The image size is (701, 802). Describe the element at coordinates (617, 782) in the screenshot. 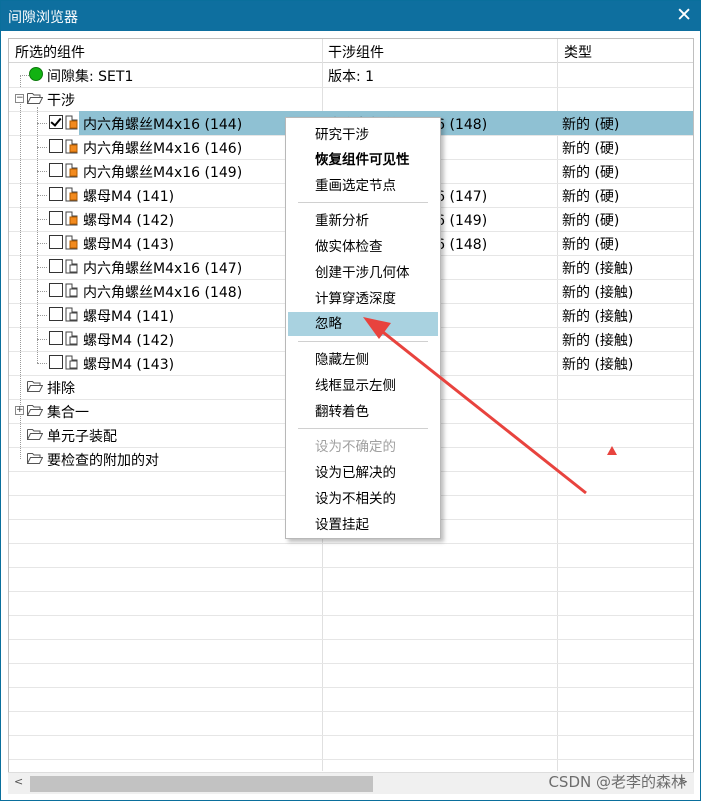

I see `watermark: CSDN @老李的森林` at that location.